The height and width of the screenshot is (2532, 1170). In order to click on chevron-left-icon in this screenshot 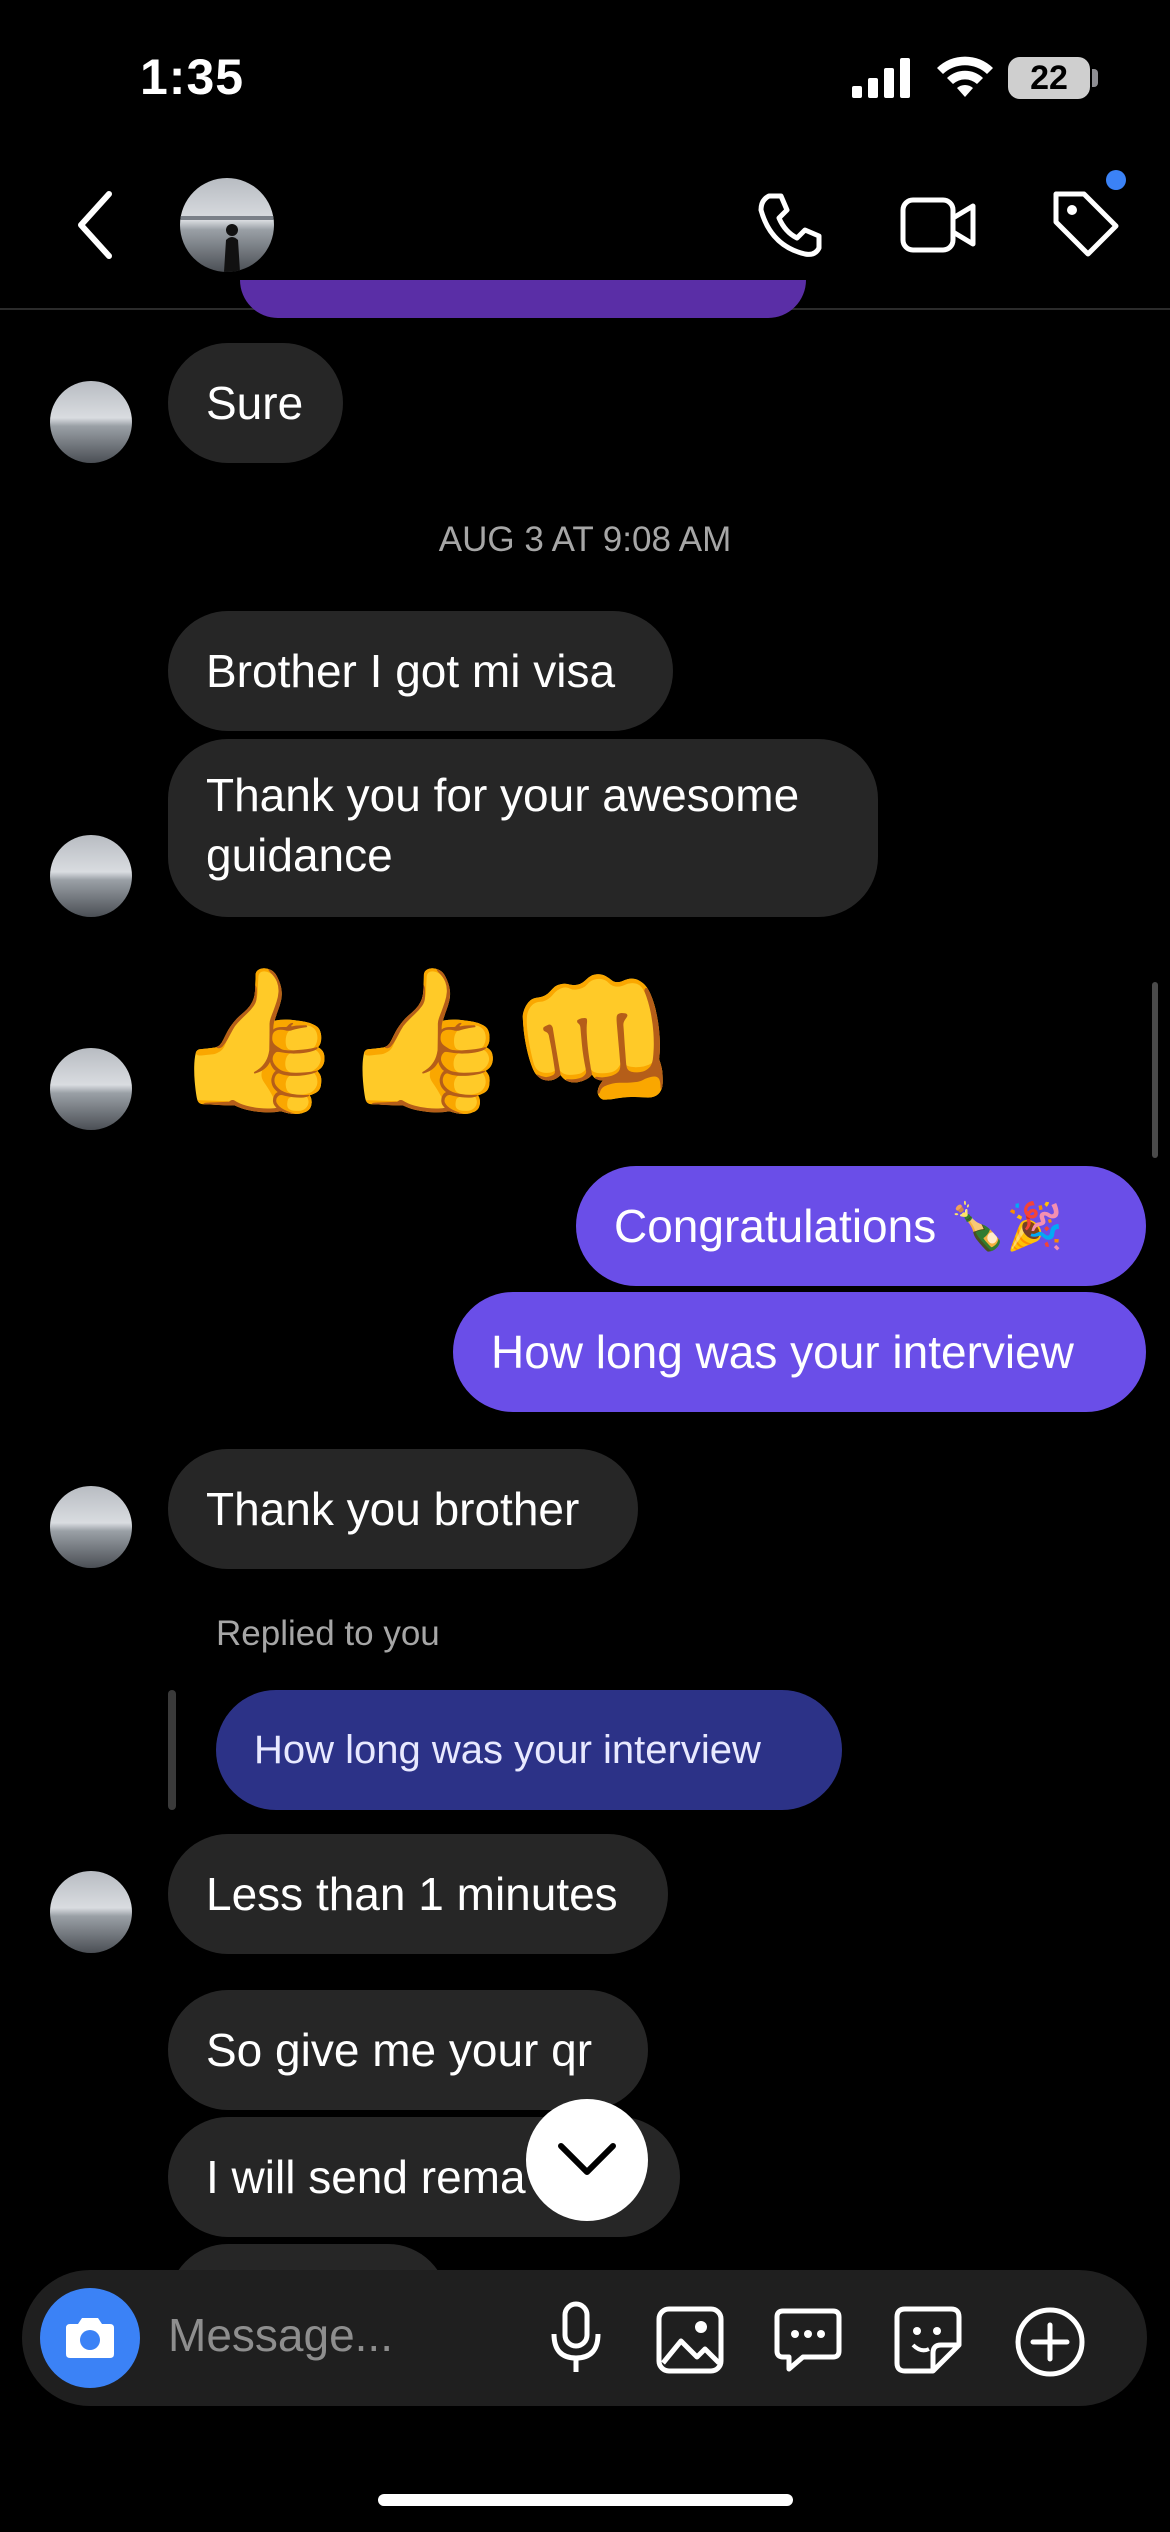, I will do `click(95, 225)`.